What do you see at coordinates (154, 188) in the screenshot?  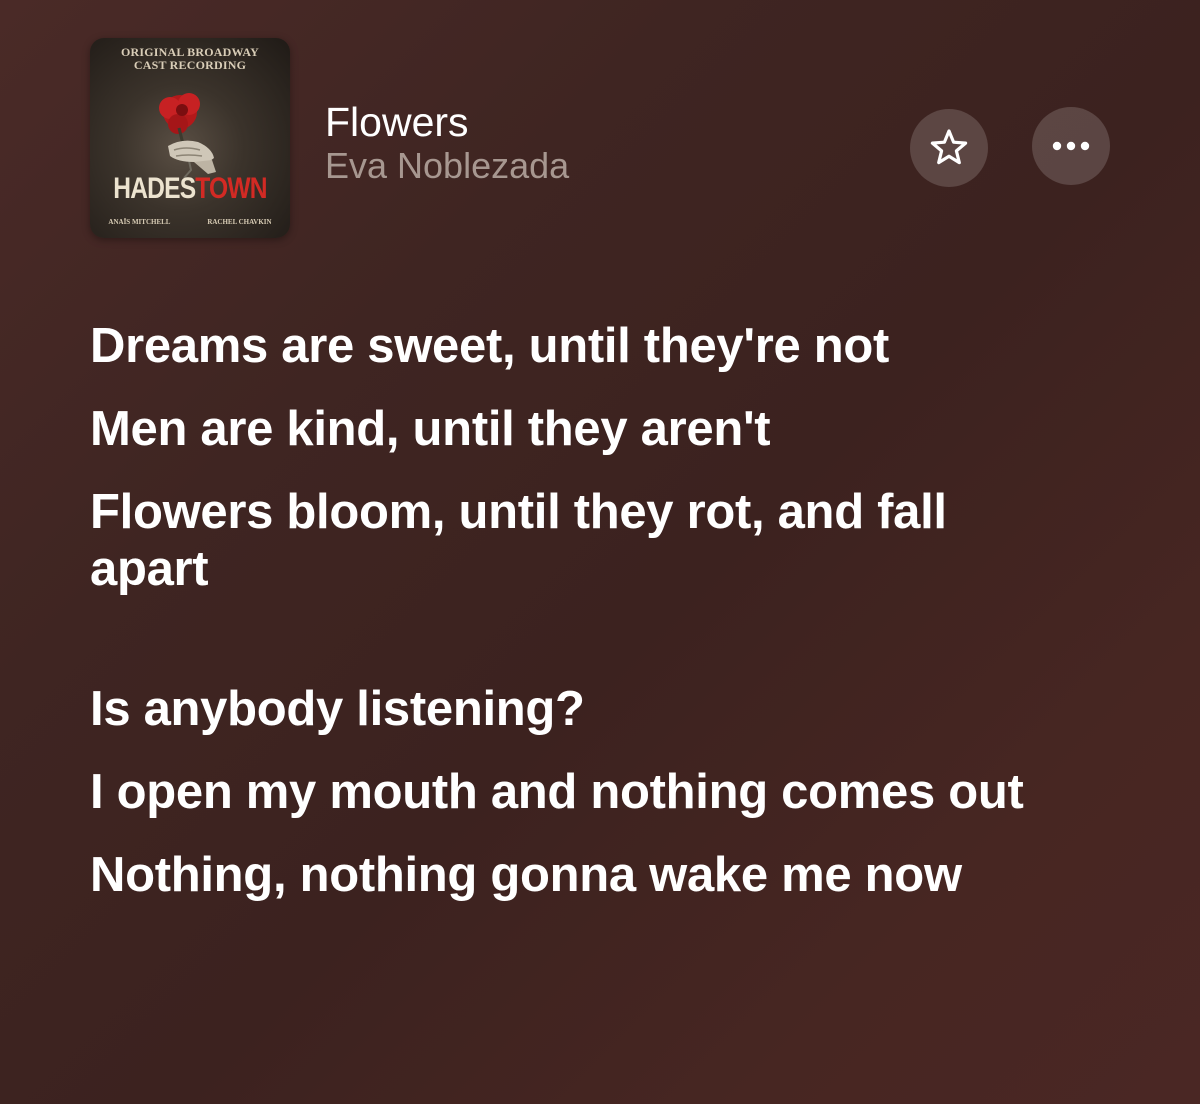 I see `album-art-title-hades: HADES` at bounding box center [154, 188].